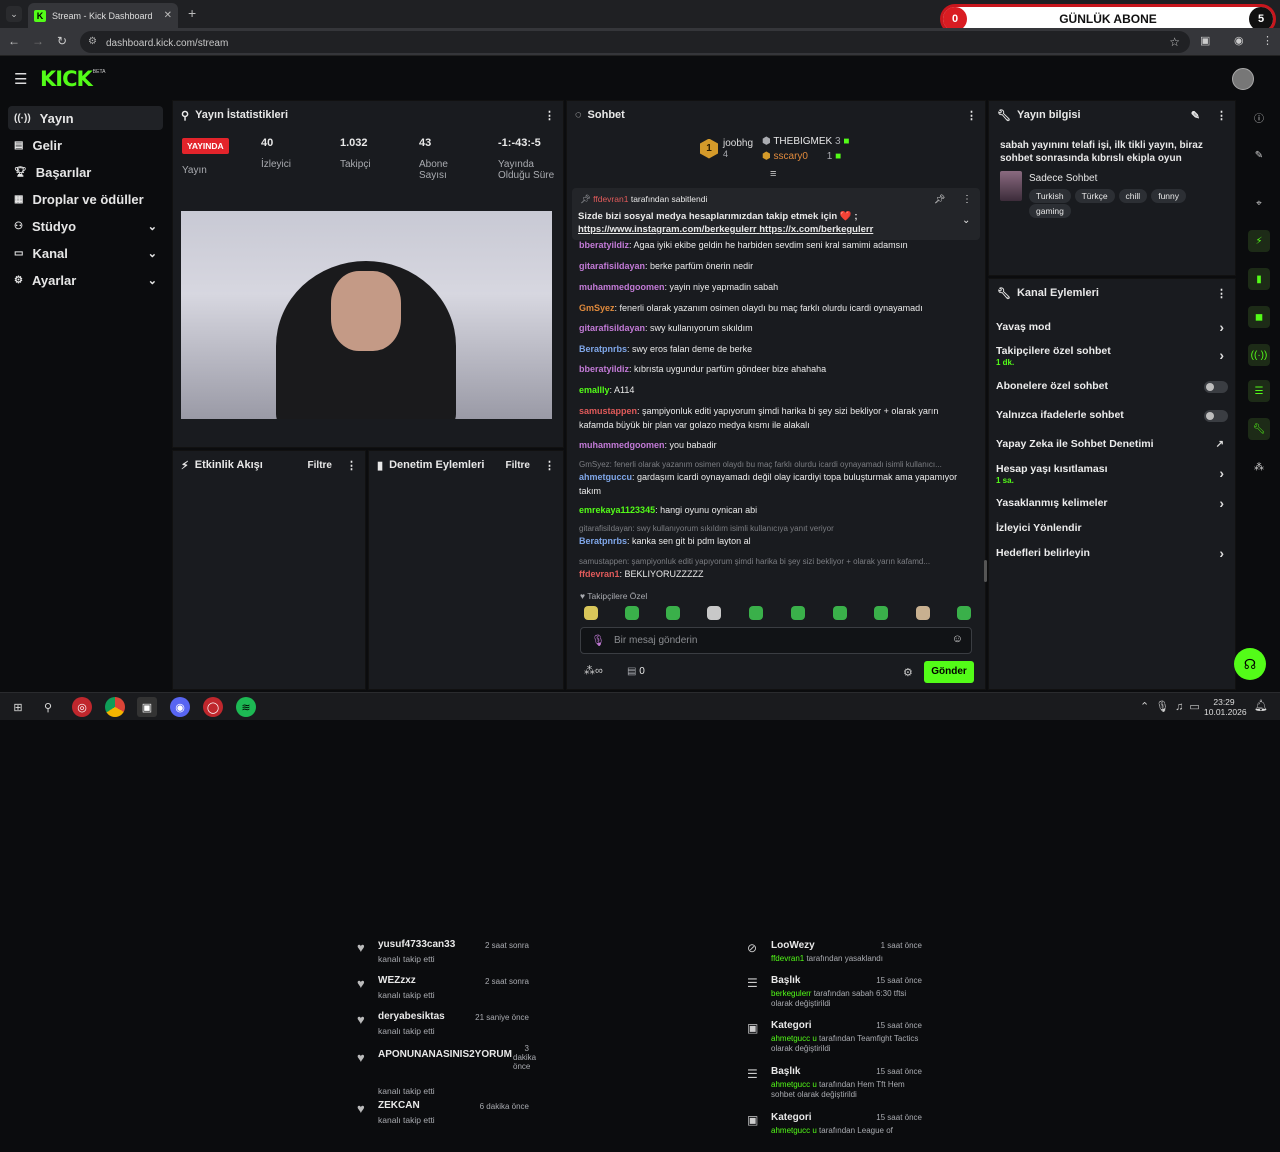 Image resolution: width=1280 pixels, height=1152 pixels. What do you see at coordinates (1259, 317) in the screenshot?
I see `chat-icon: ◼` at bounding box center [1259, 317].